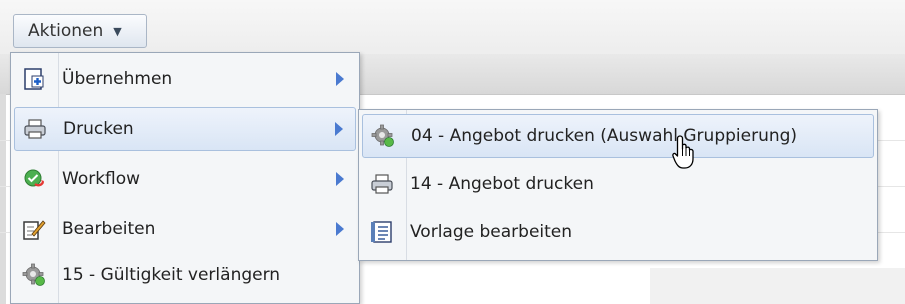 The image size is (905, 304). What do you see at coordinates (117, 79) in the screenshot?
I see `menu-item-label: Übernehmen` at bounding box center [117, 79].